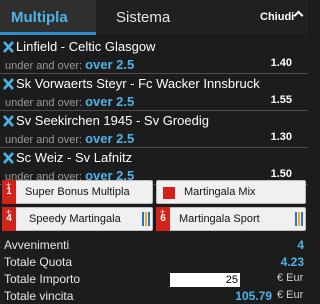 The image size is (320, 304). What do you see at coordinates (169, 193) in the screenshot?
I see `red-square-icon` at bounding box center [169, 193].